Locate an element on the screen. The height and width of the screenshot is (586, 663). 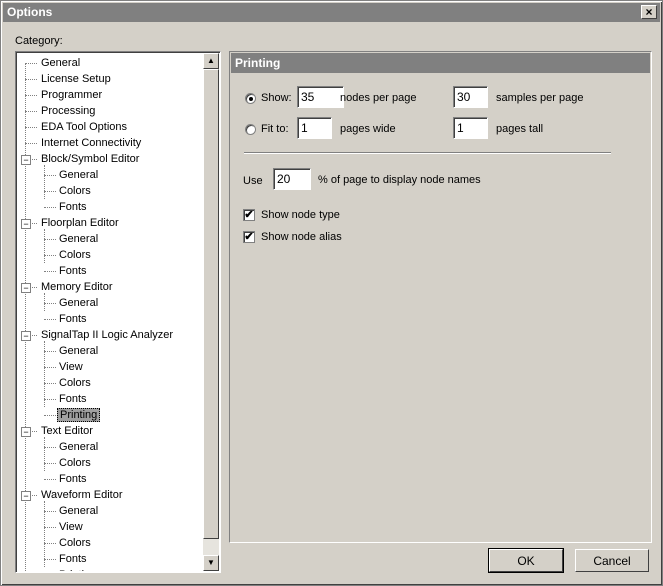
fit-to-radio is located at coordinates (250, 129).